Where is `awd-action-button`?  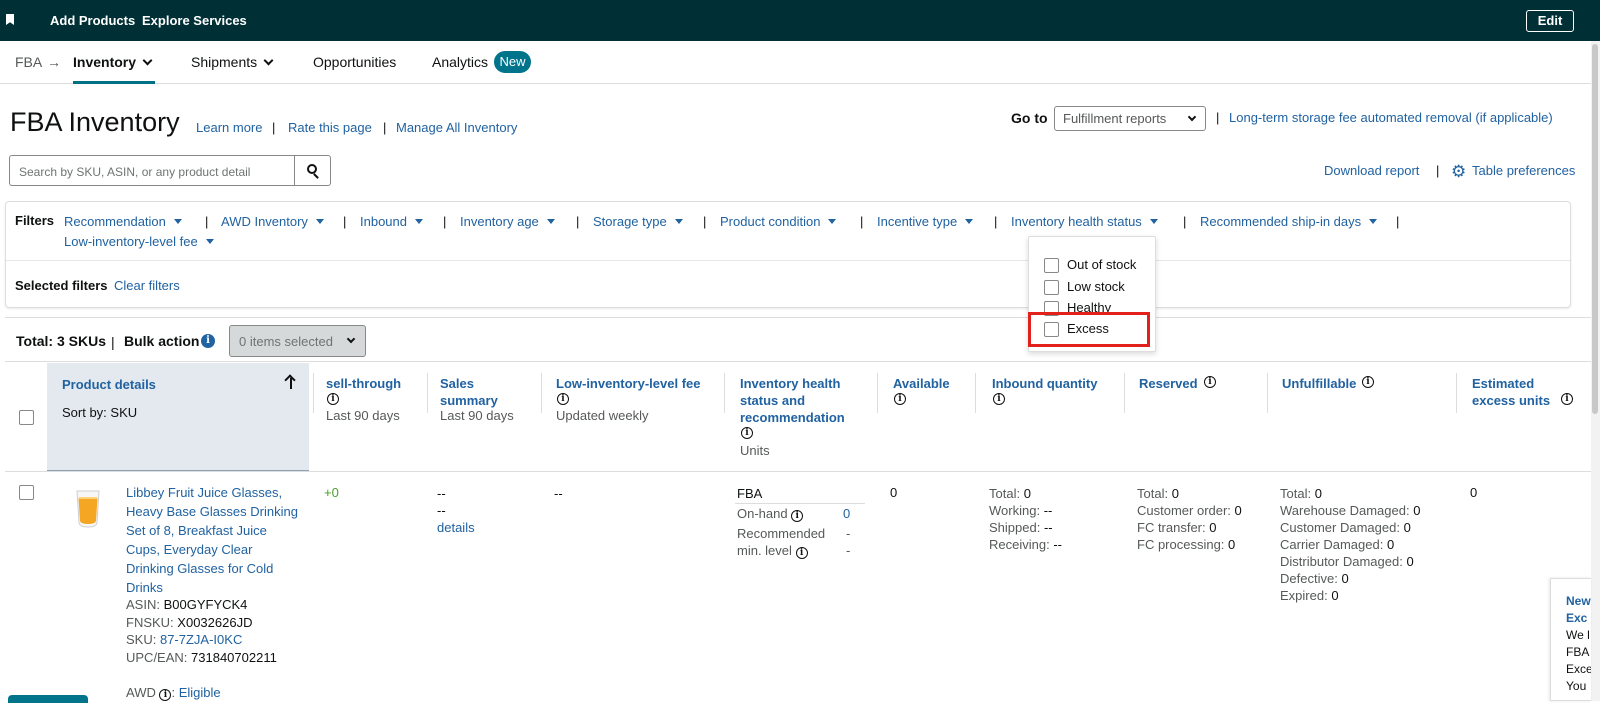 awd-action-button is located at coordinates (48, 699).